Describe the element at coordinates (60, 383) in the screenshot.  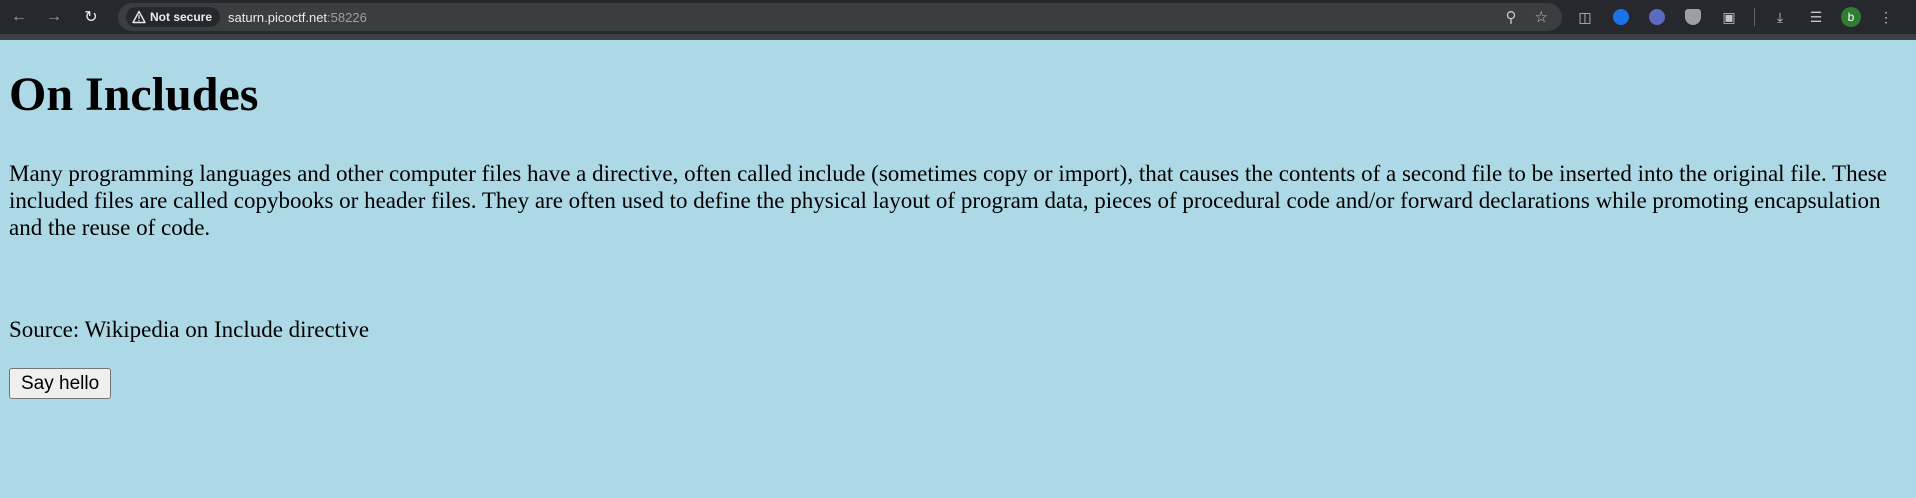
I see `say-hello-button: Say hello` at that location.